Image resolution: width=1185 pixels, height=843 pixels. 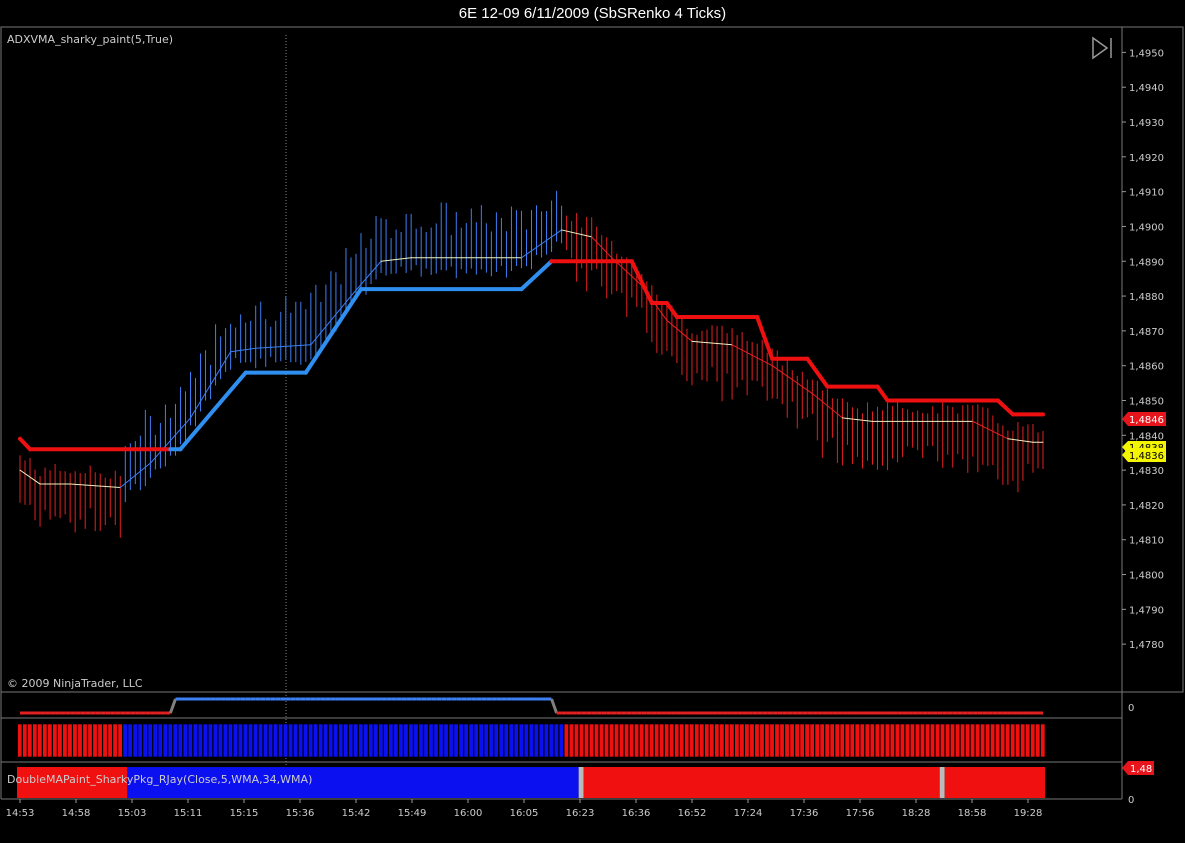 I want to click on y-tick-label: 1,4790, so click(x=1146, y=610).